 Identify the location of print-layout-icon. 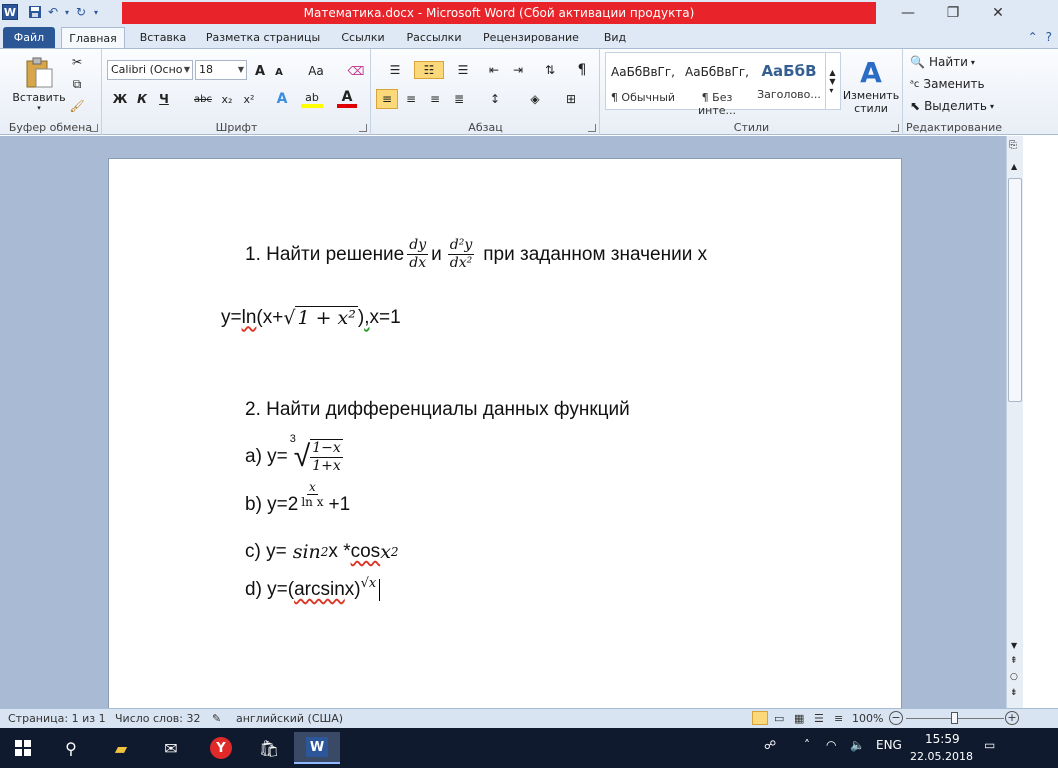
(760, 718).